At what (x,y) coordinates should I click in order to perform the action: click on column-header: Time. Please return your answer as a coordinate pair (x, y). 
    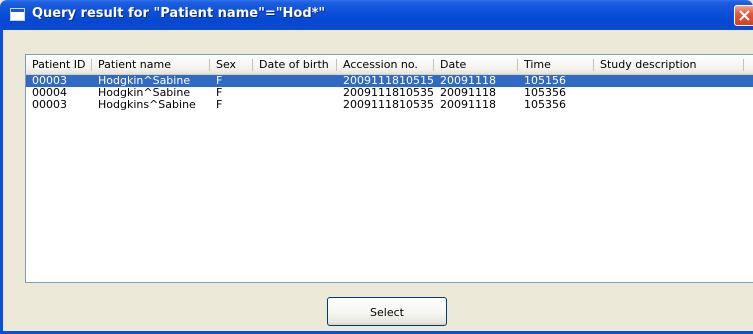
    Looking at the image, I should click on (556, 64).